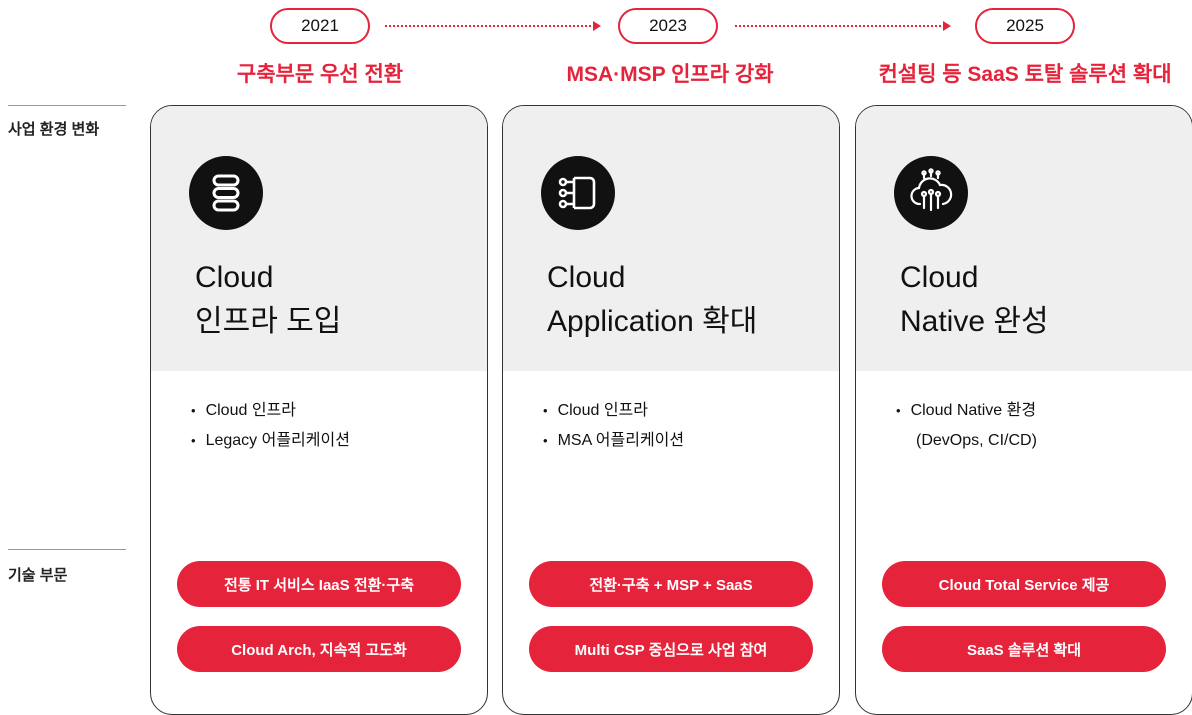 The image size is (1192, 715). What do you see at coordinates (652, 300) in the screenshot?
I see `card-heading: Cloud Application 확대` at bounding box center [652, 300].